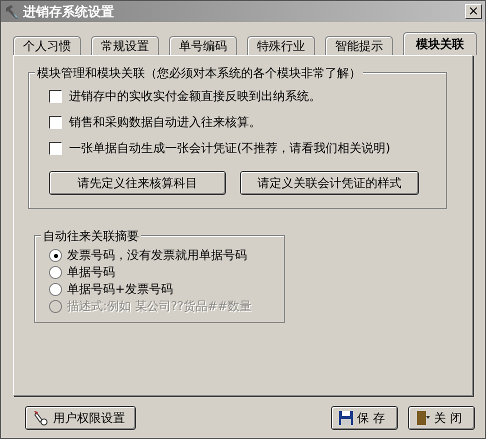  Describe the element at coordinates (159, 306) in the screenshot. I see `radio-label: 描述式:例如 某公司??货品##数量` at that location.